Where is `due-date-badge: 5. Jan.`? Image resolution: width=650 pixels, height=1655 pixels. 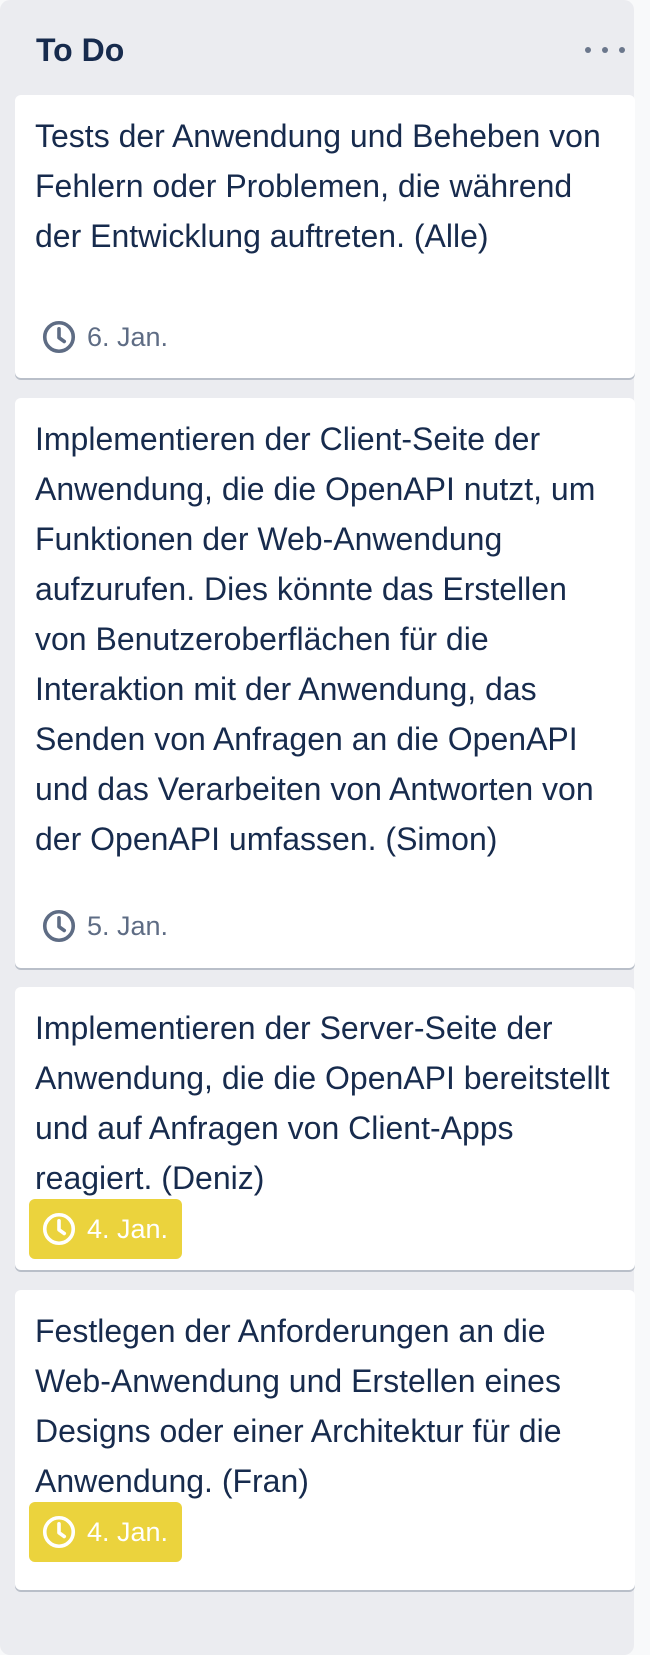
due-date-badge: 5. Jan. is located at coordinates (105, 926).